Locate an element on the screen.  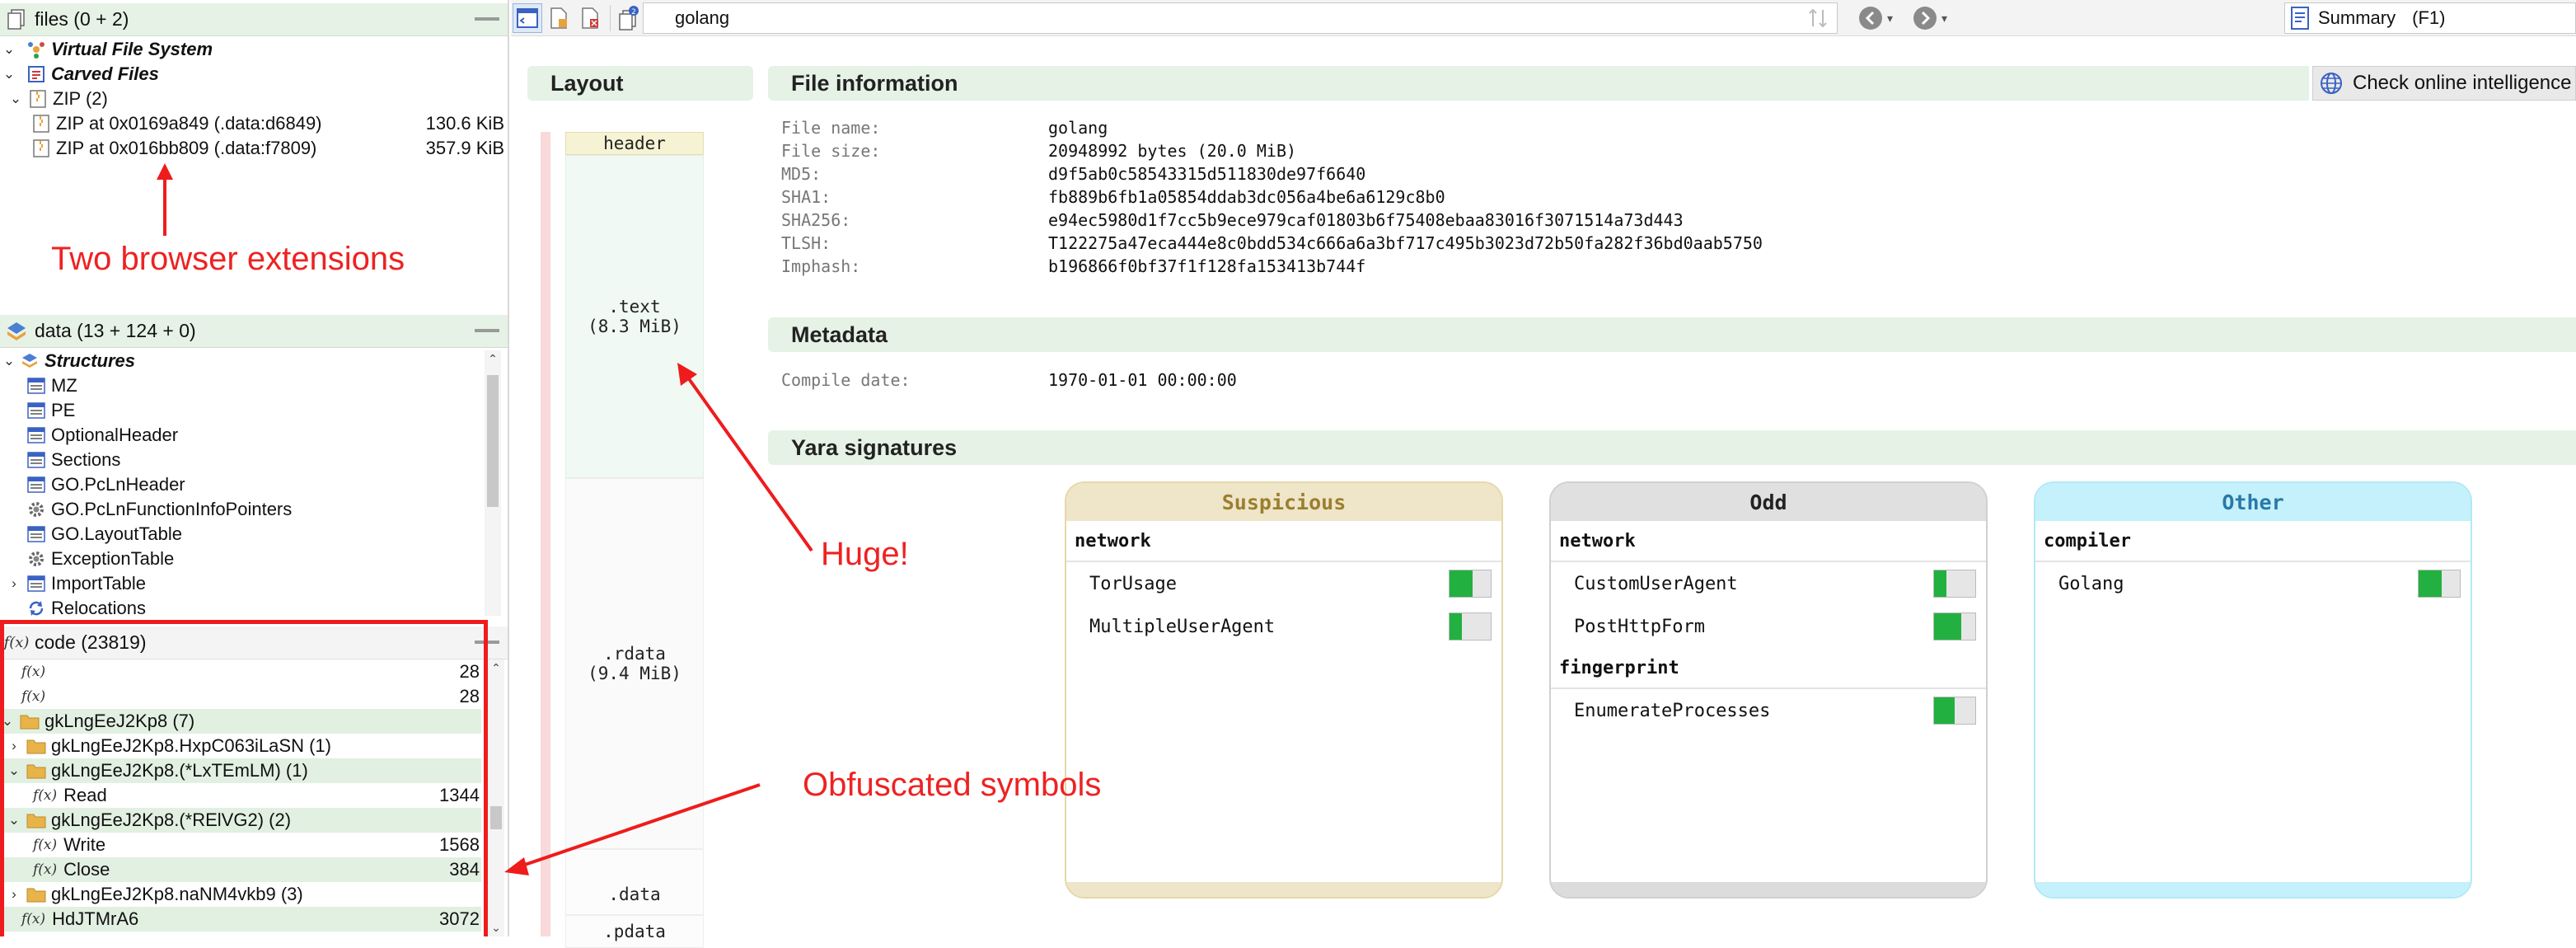
annotation-arrows is located at coordinates (658, 619).